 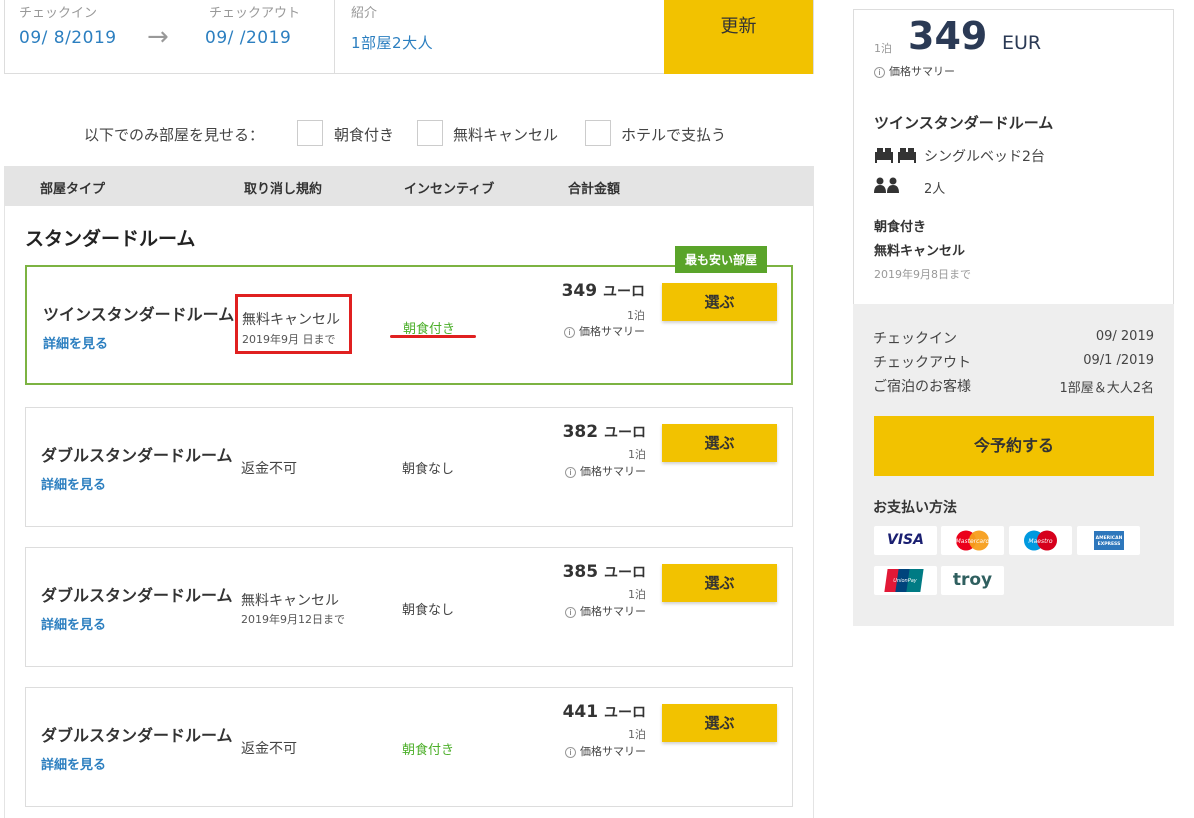 What do you see at coordinates (883, 48) in the screenshot?
I see `summary-nights: 1泊` at bounding box center [883, 48].